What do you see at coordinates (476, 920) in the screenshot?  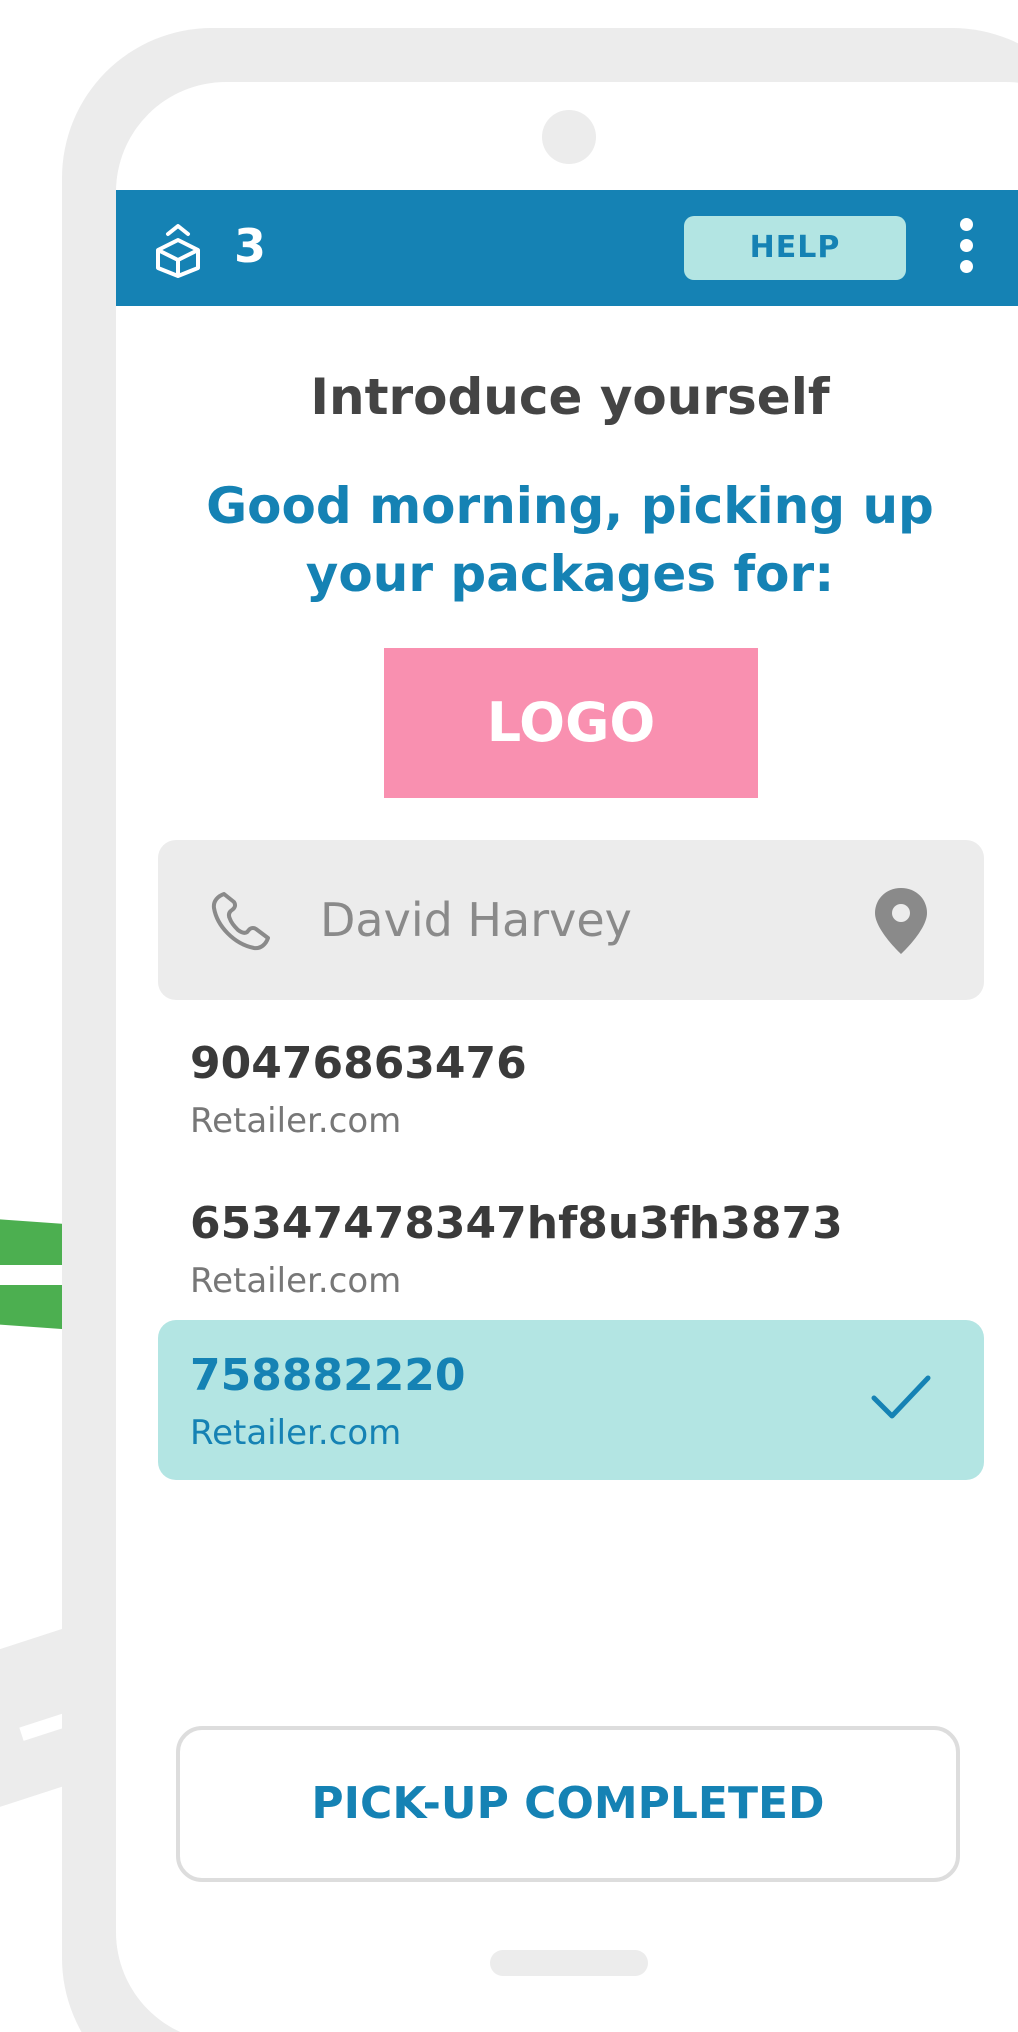 I see `contact-name: David Harvey` at bounding box center [476, 920].